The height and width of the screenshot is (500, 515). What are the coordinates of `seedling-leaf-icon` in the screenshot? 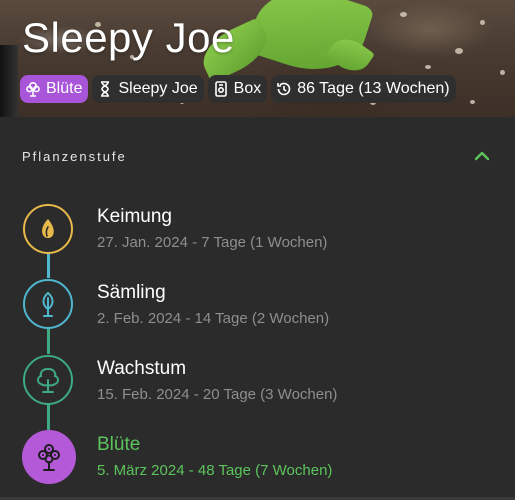 It's located at (48, 304).